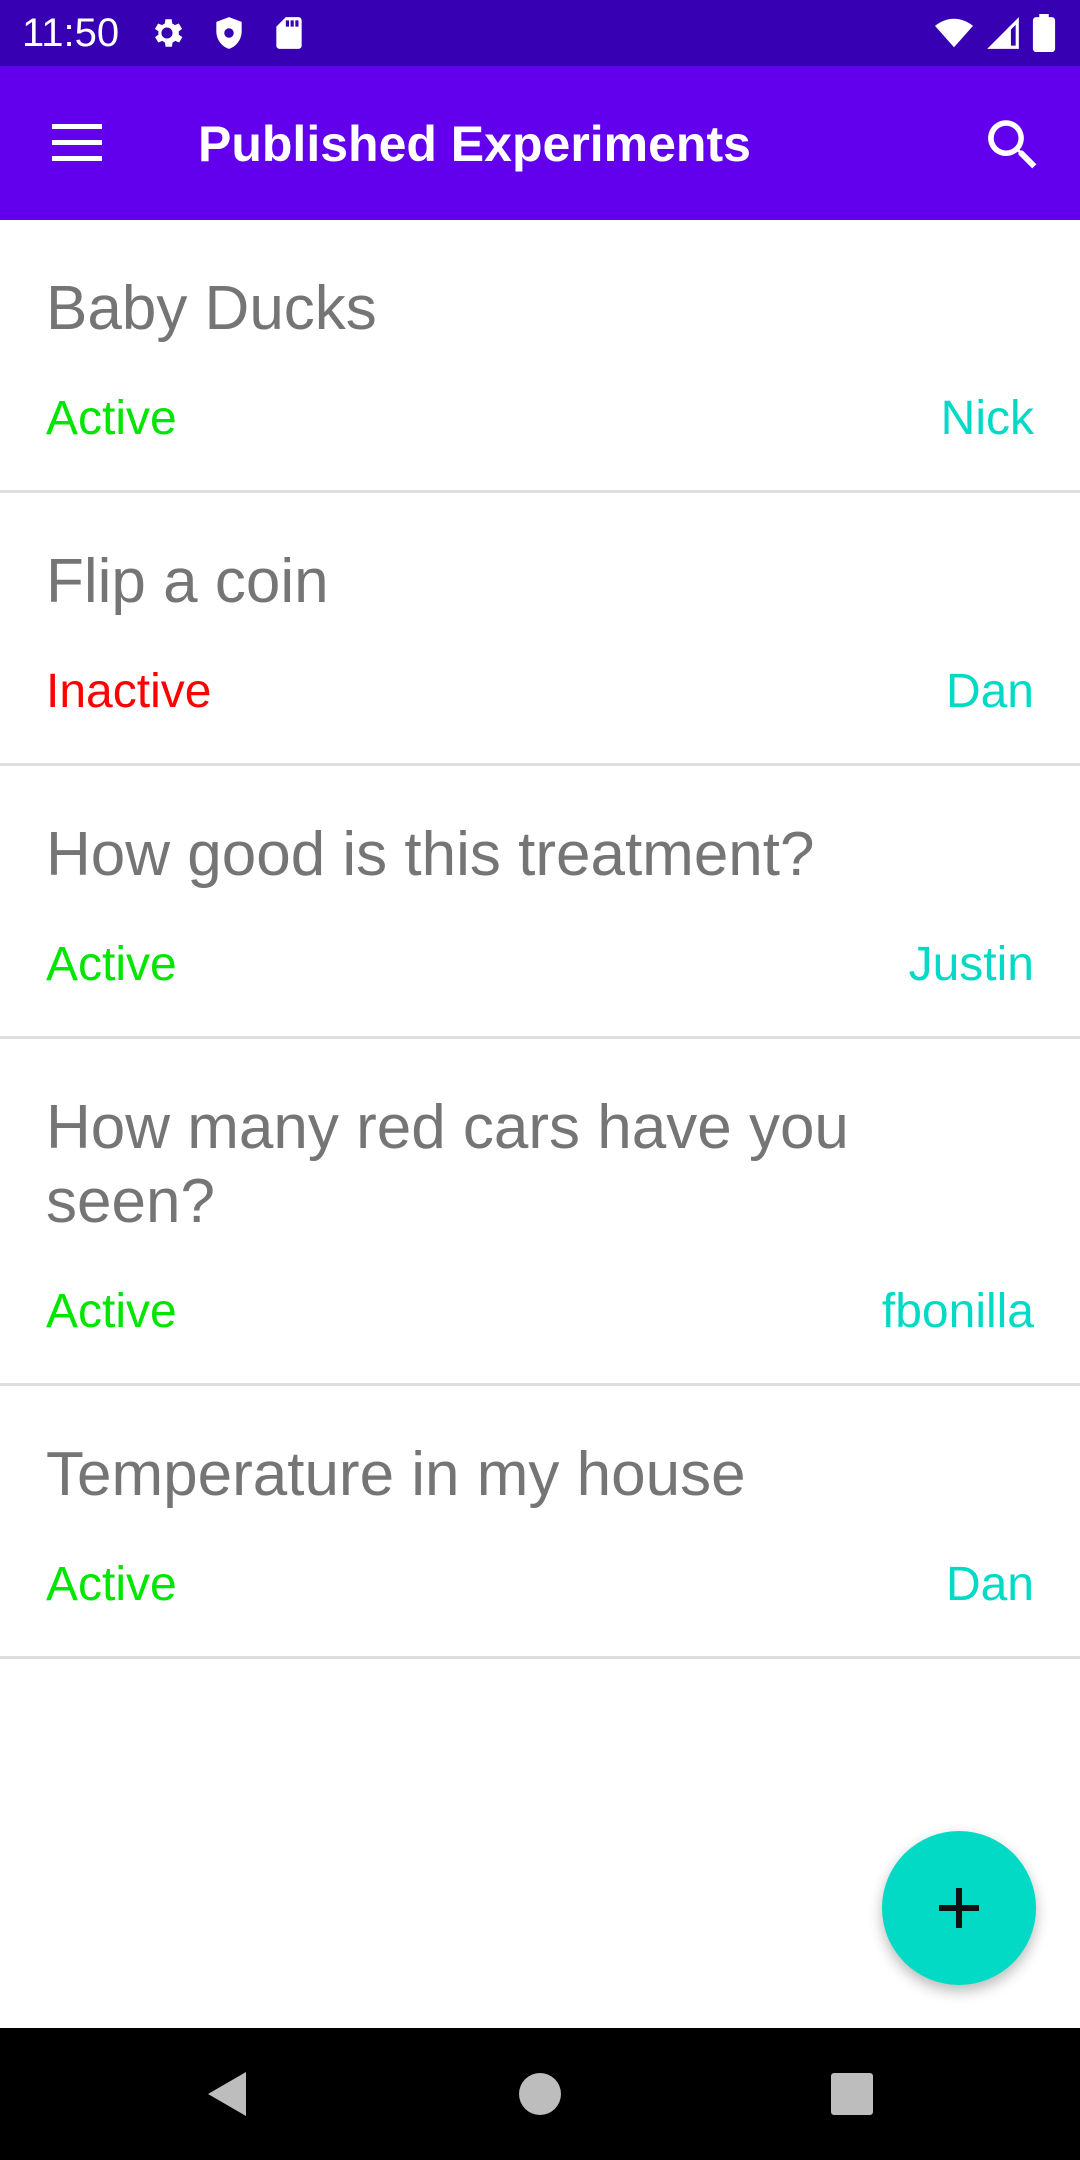  Describe the element at coordinates (71, 33) in the screenshot. I see `status-time: 11:50` at that location.